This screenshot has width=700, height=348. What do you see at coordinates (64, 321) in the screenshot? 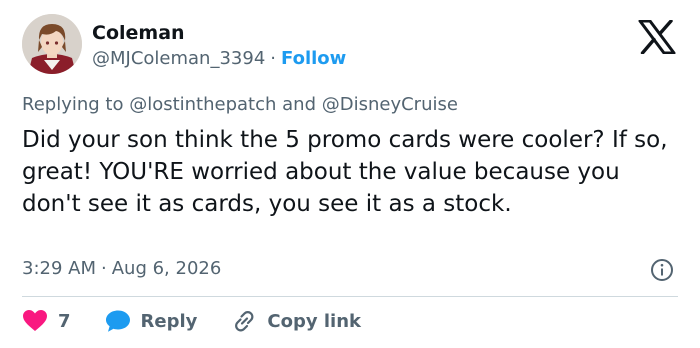
I see `like-count: 7` at bounding box center [64, 321].